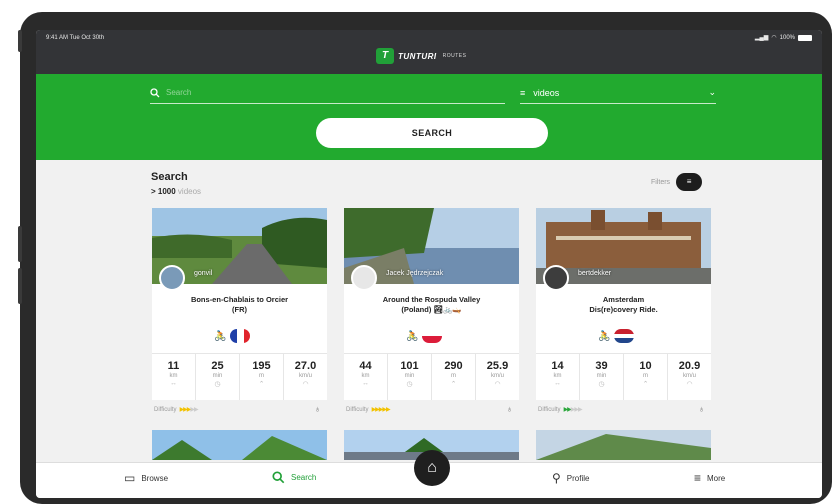 The height and width of the screenshot is (504, 840). I want to click on poland-flag-icon, so click(432, 336).